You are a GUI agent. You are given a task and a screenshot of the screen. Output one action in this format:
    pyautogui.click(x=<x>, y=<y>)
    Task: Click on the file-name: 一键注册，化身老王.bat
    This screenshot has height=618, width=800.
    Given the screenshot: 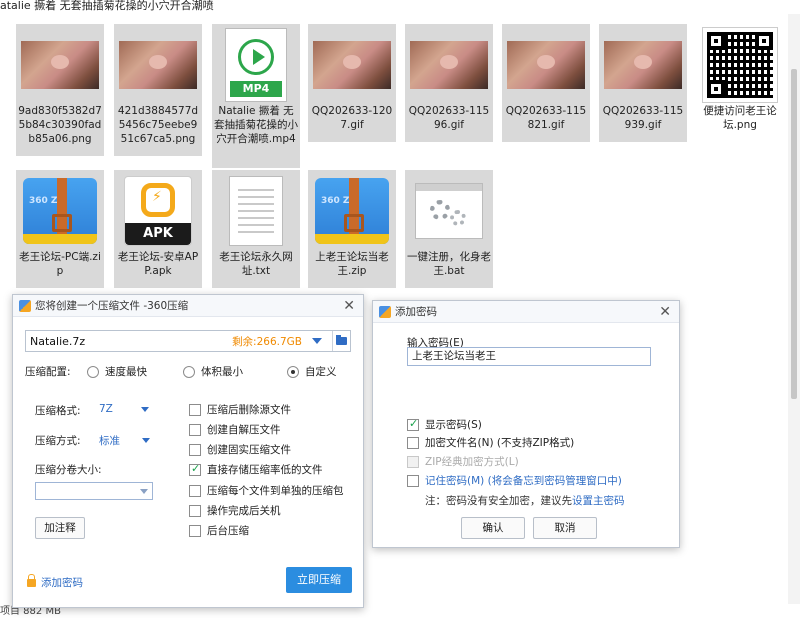 What is the action you would take?
    pyautogui.click(x=449, y=264)
    